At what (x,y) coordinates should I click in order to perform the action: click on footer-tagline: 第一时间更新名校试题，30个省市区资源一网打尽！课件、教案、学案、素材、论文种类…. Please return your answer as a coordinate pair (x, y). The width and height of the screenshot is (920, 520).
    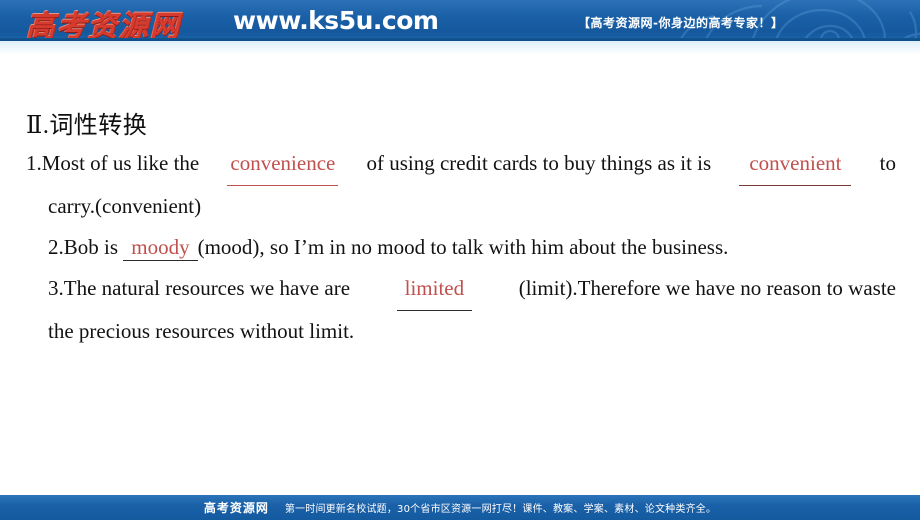
    Looking at the image, I should click on (500, 509).